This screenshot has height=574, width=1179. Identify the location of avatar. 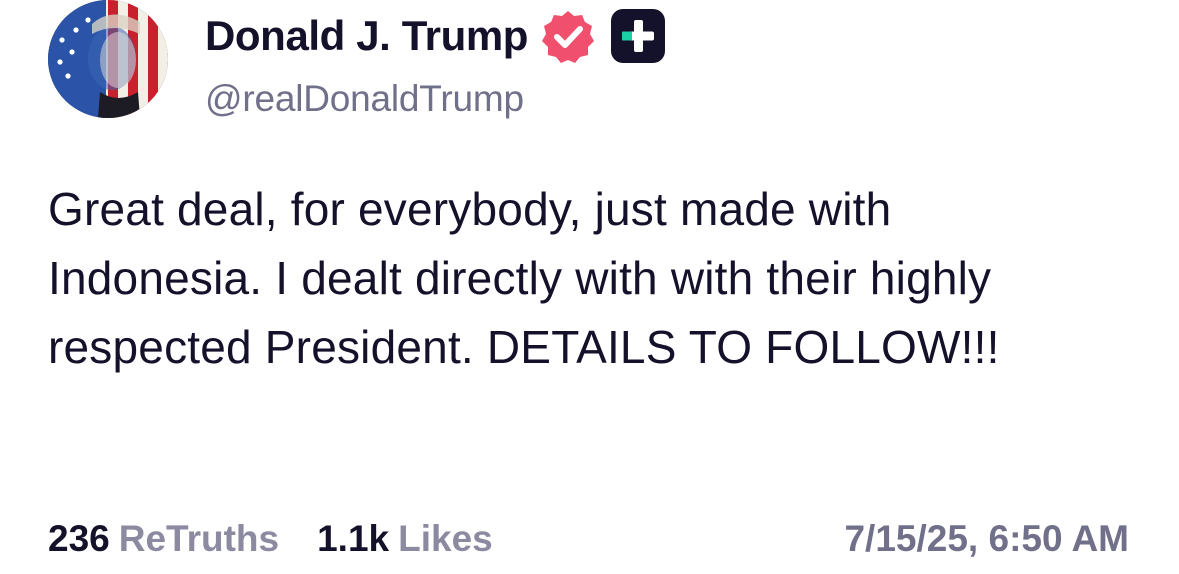
(108, 59).